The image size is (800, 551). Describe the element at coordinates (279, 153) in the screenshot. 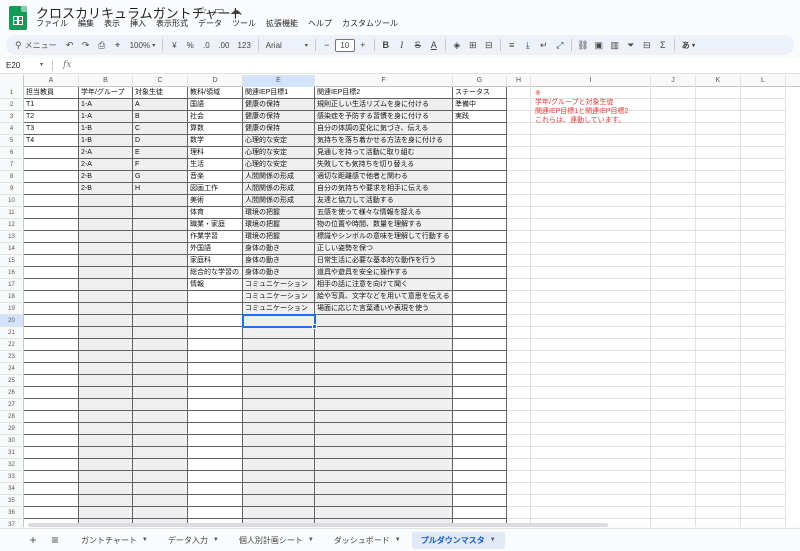

I see `table-cell: 心理的な安定` at that location.